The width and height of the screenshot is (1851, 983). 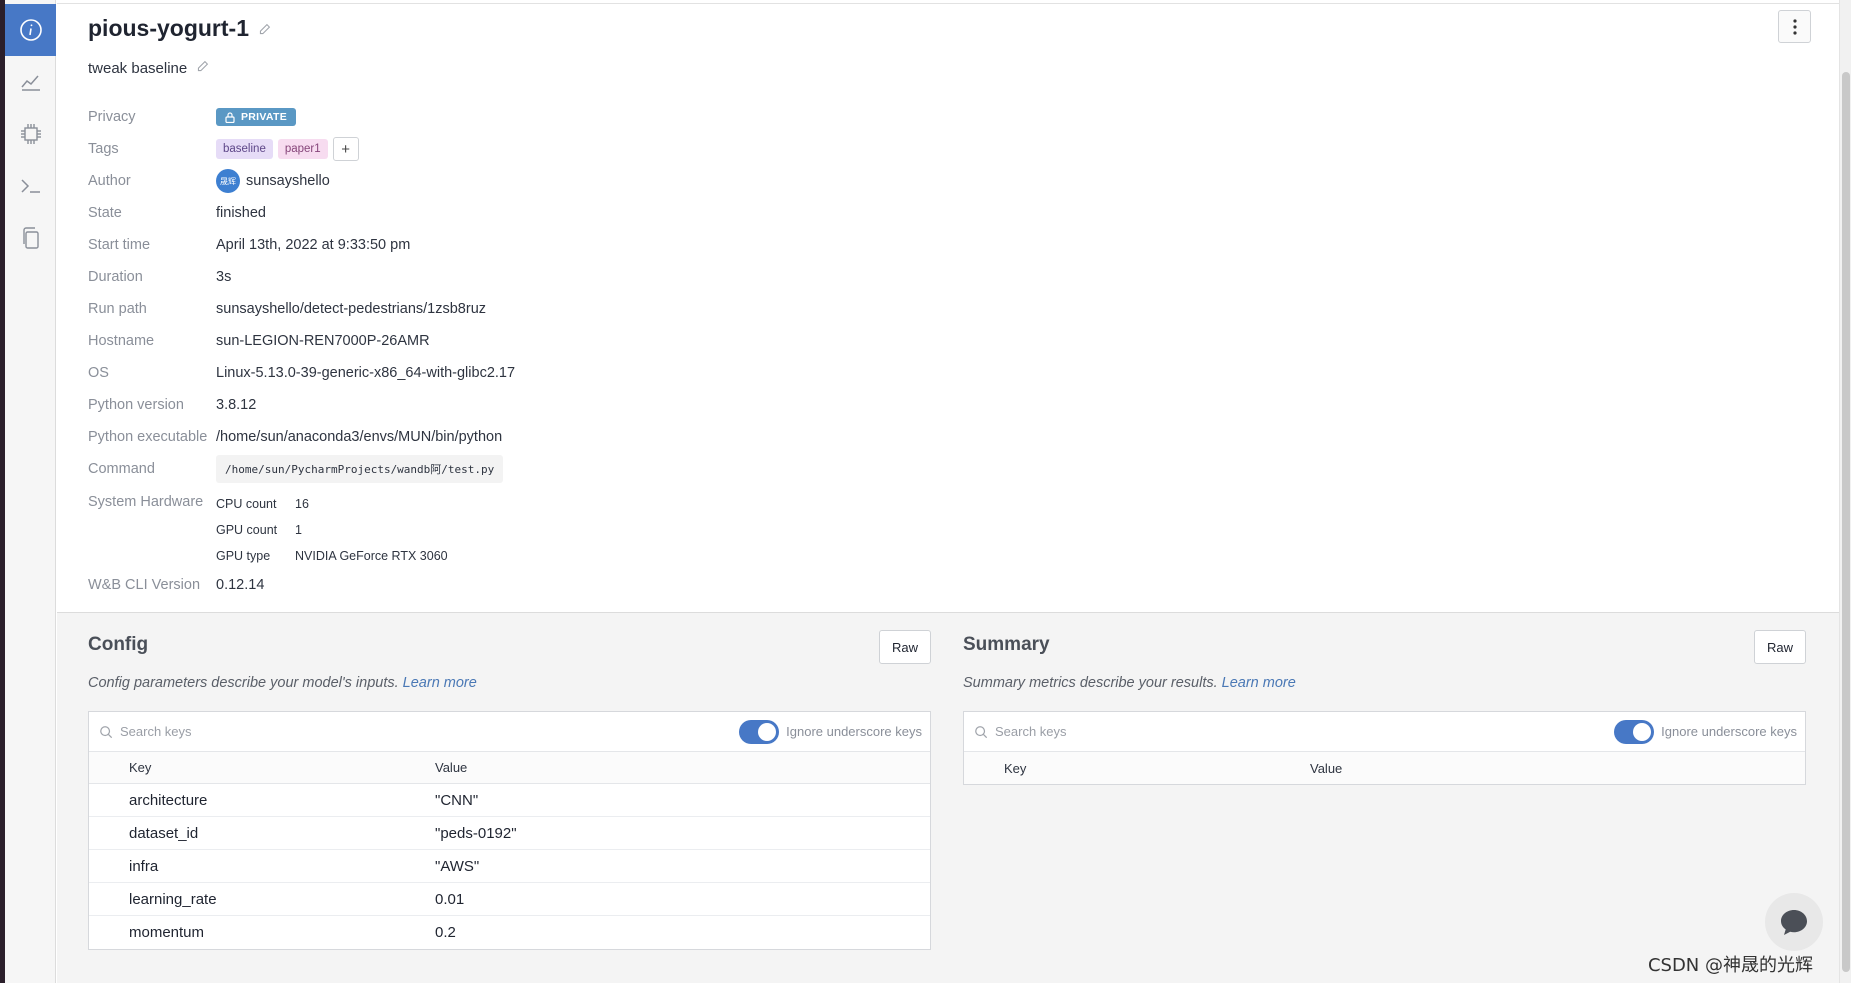 I want to click on state-value: finished, so click(x=241, y=213).